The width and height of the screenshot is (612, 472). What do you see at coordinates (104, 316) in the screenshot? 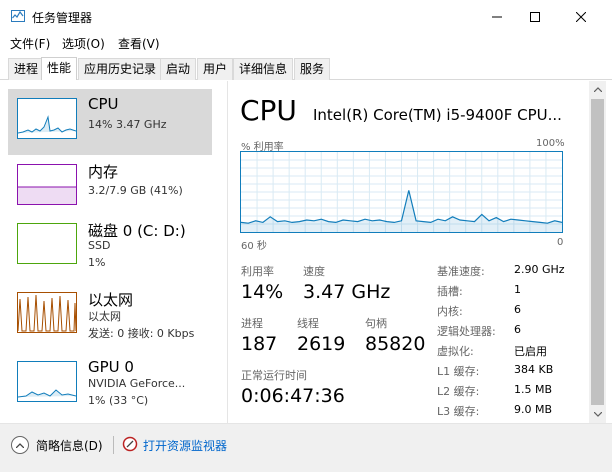
I see `resource-type: 以太网` at bounding box center [104, 316].